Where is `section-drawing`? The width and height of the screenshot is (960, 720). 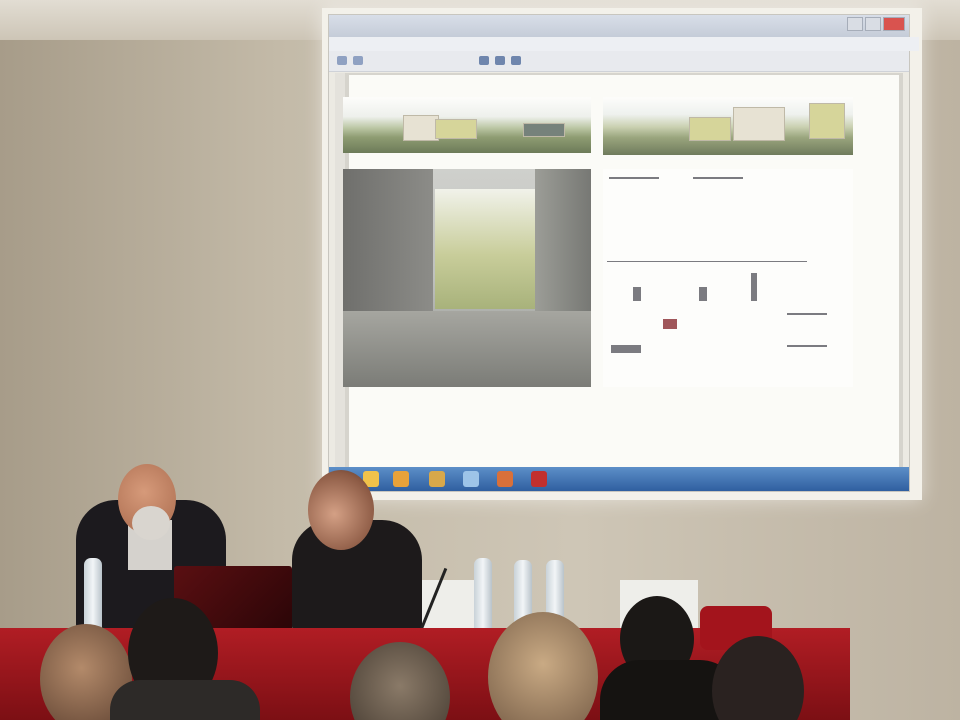 section-drawing is located at coordinates (728, 278).